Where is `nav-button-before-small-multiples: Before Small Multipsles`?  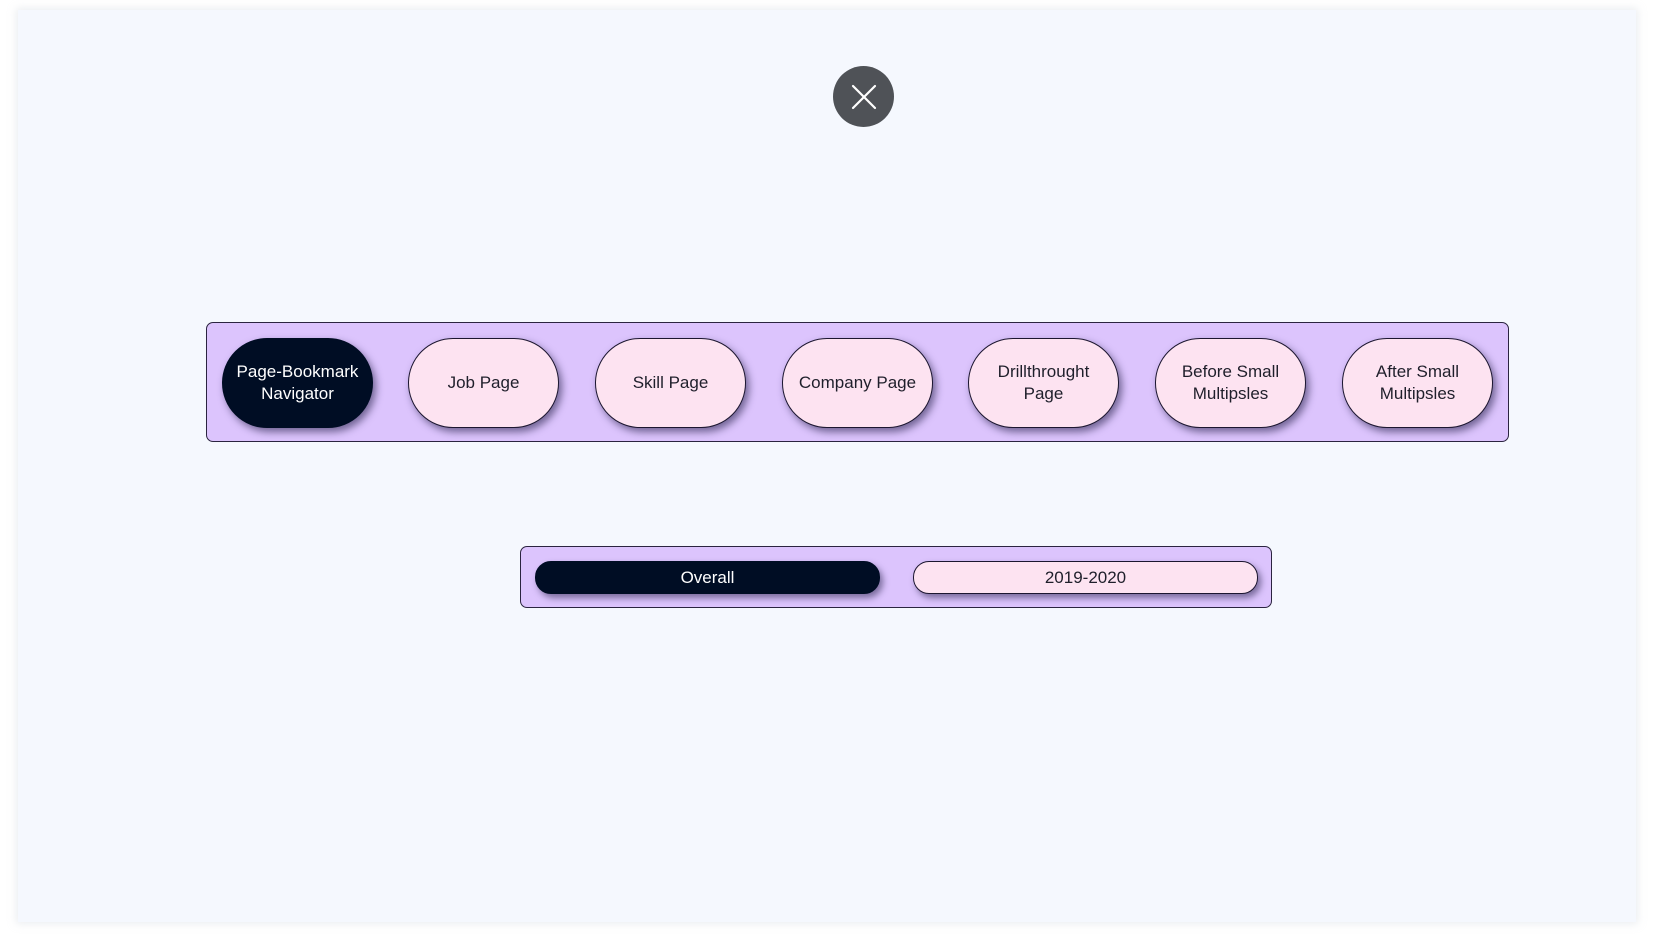
nav-button-before-small-multiples: Before Small Multipsles is located at coordinates (1230, 383).